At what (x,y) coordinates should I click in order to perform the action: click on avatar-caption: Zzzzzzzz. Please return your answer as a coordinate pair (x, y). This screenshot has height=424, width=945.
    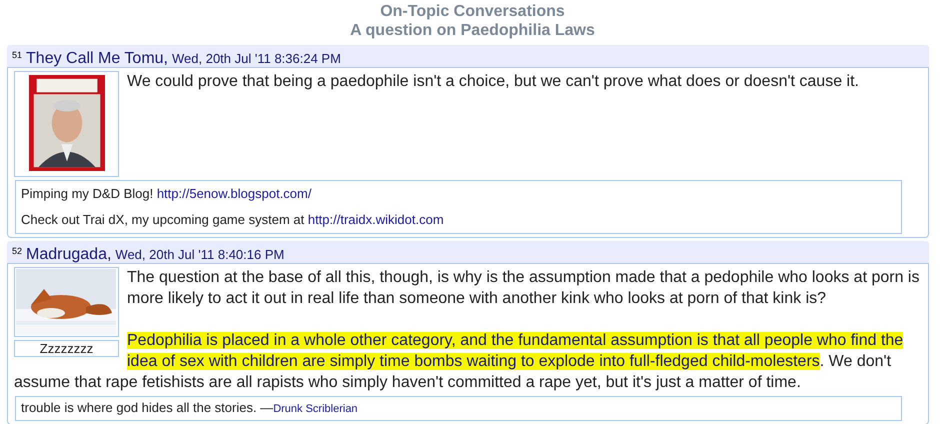
    Looking at the image, I should click on (66, 348).